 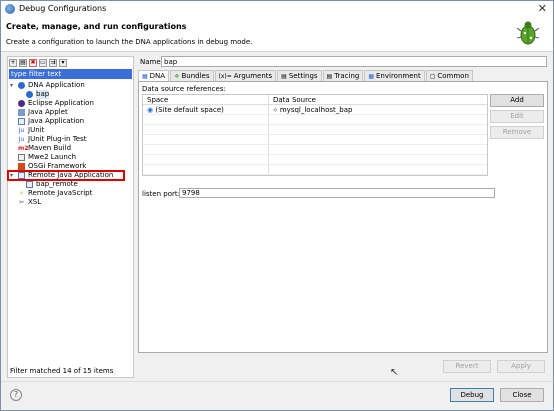 What do you see at coordinates (56, 121) in the screenshot?
I see `tree-item-label: Java Application` at bounding box center [56, 121].